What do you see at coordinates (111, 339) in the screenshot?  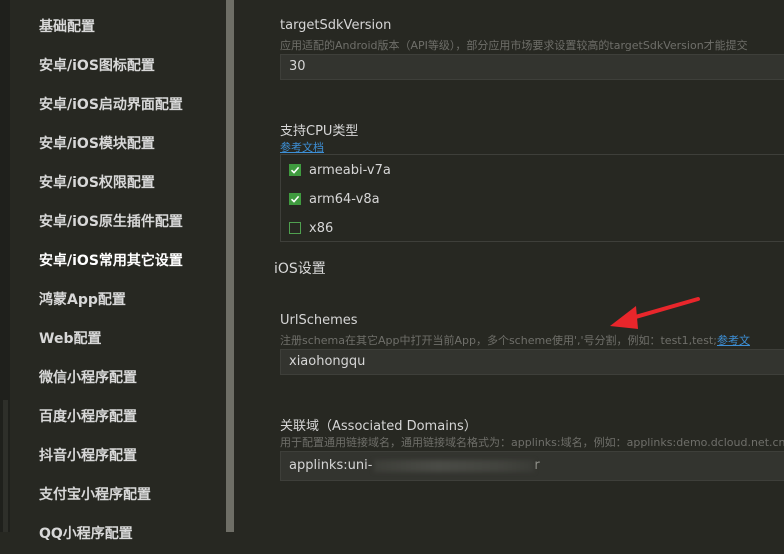 I see `sidebar-item-web-config: Web配置` at bounding box center [111, 339].